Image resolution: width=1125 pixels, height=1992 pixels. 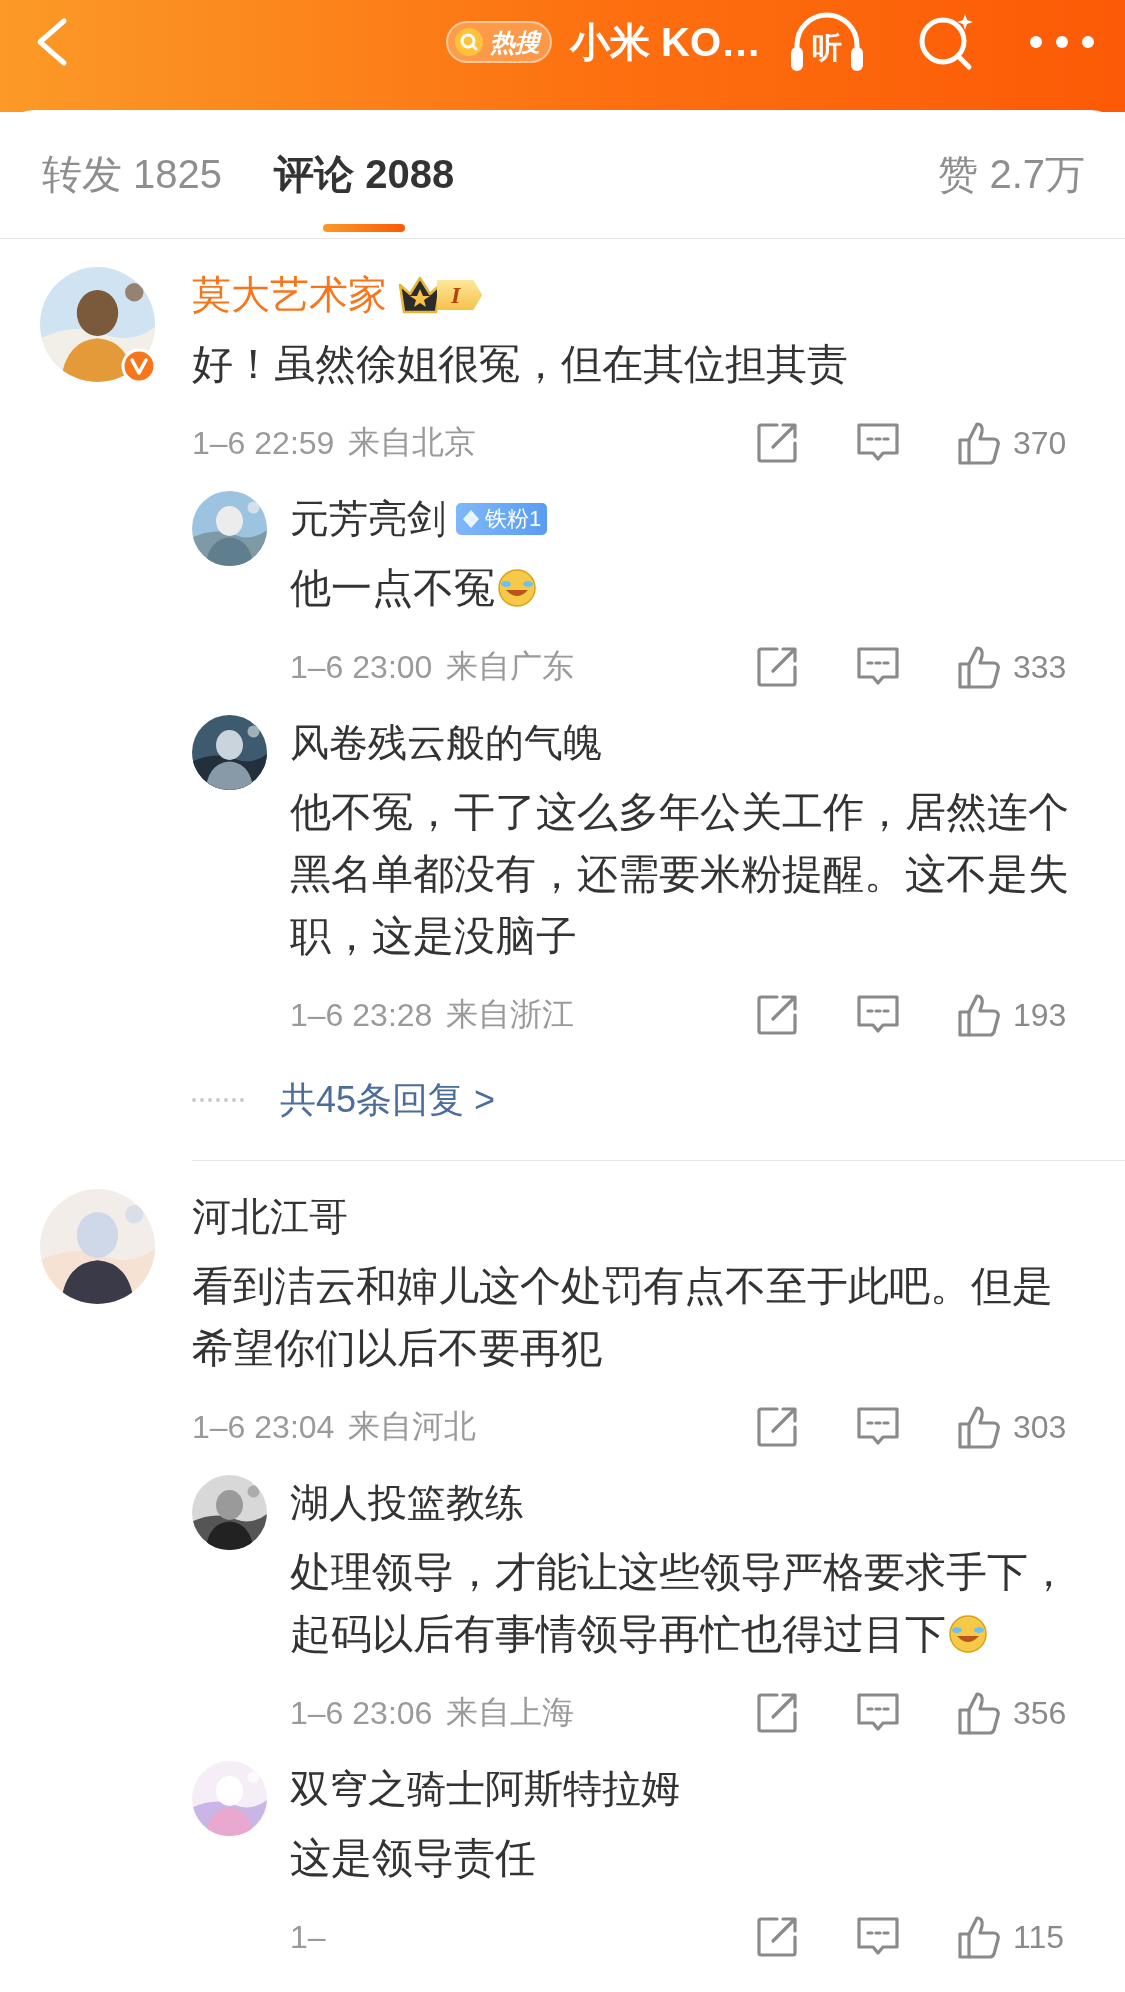 I want to click on user-name: 河北江哥, so click(x=270, y=1217).